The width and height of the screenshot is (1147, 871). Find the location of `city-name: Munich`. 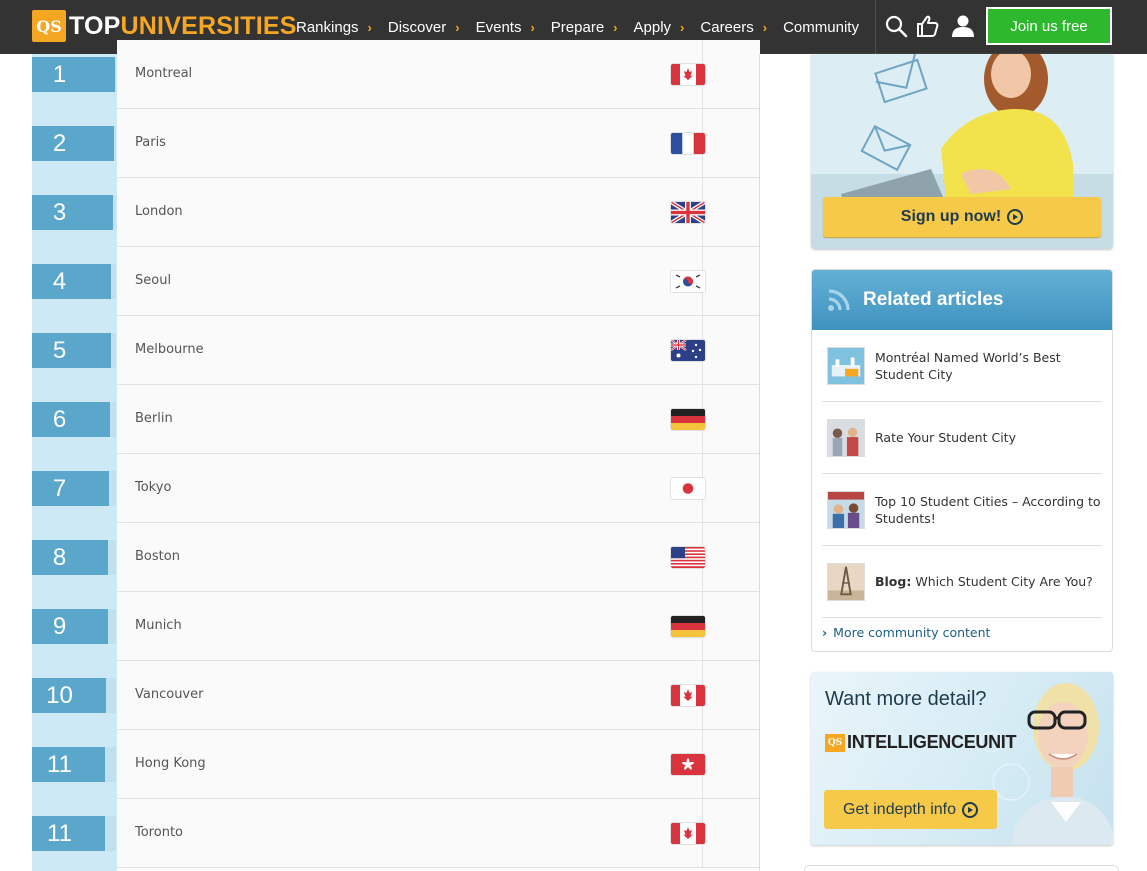

city-name: Munich is located at coordinates (158, 625).